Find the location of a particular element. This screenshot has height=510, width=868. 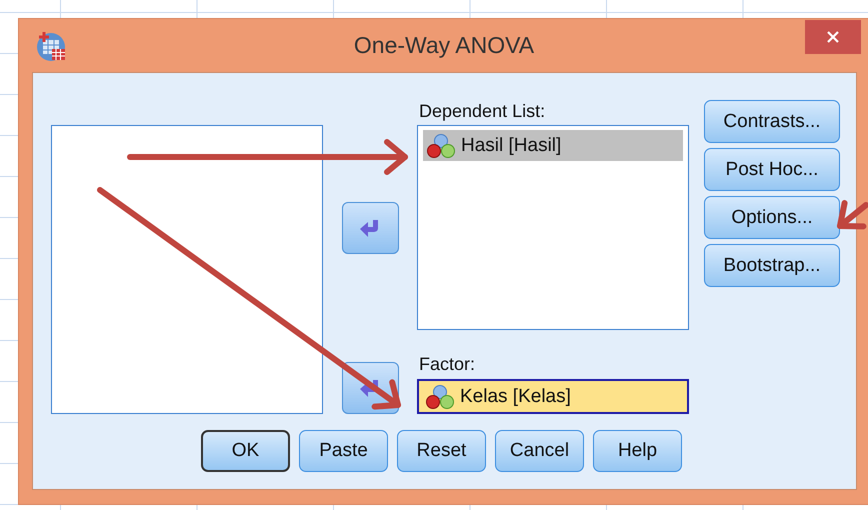

table-icon is located at coordinates (51, 46).